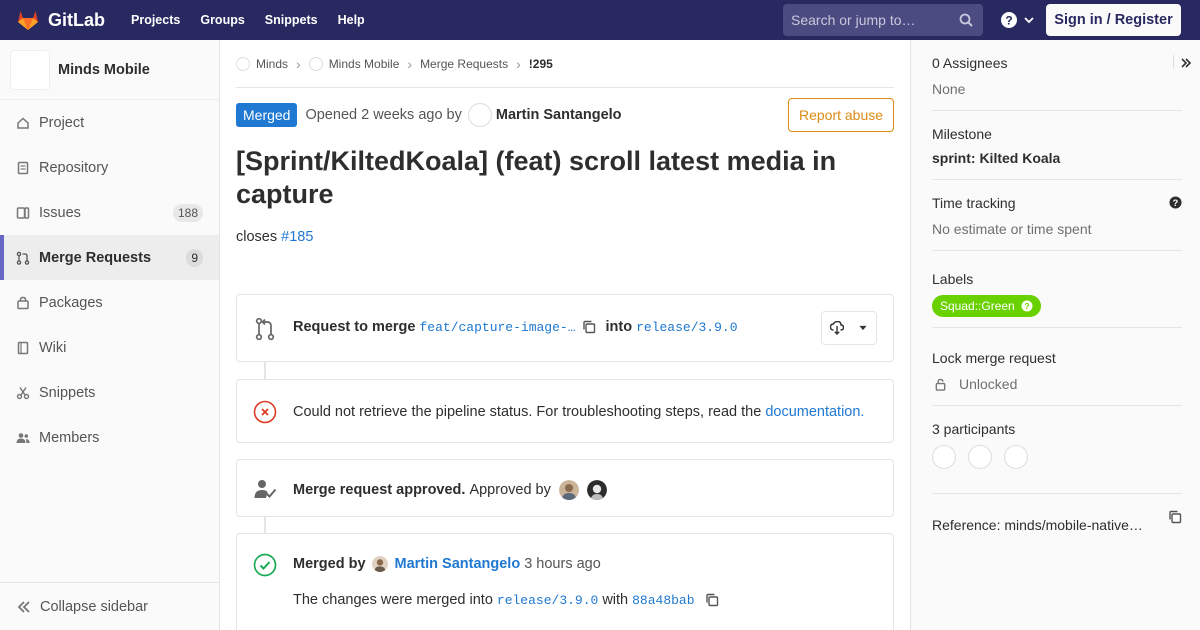  What do you see at coordinates (1186, 63) in the screenshot?
I see `expand-sidebar-icon` at bounding box center [1186, 63].